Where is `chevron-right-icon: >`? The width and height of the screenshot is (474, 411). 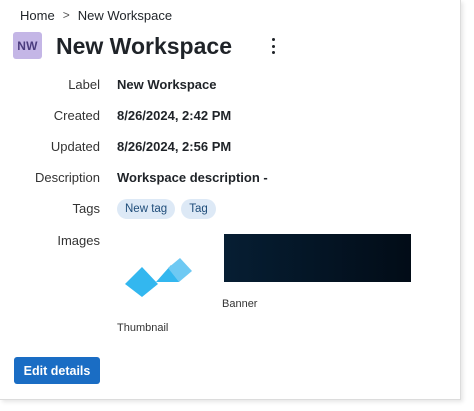
chevron-right-icon: > is located at coordinates (66, 15).